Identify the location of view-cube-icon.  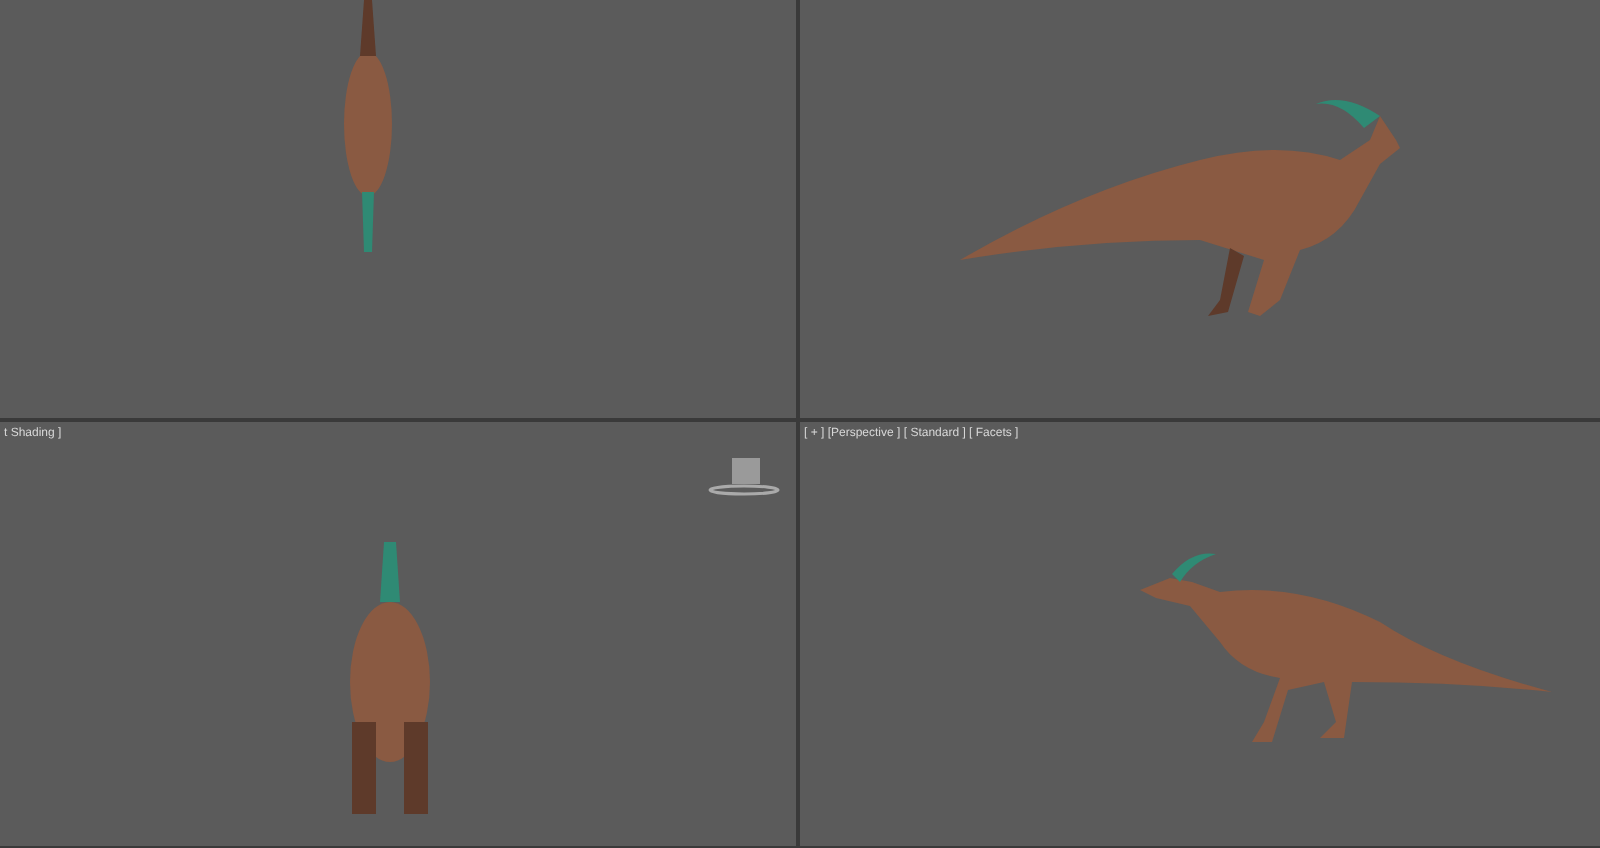
(744, 478).